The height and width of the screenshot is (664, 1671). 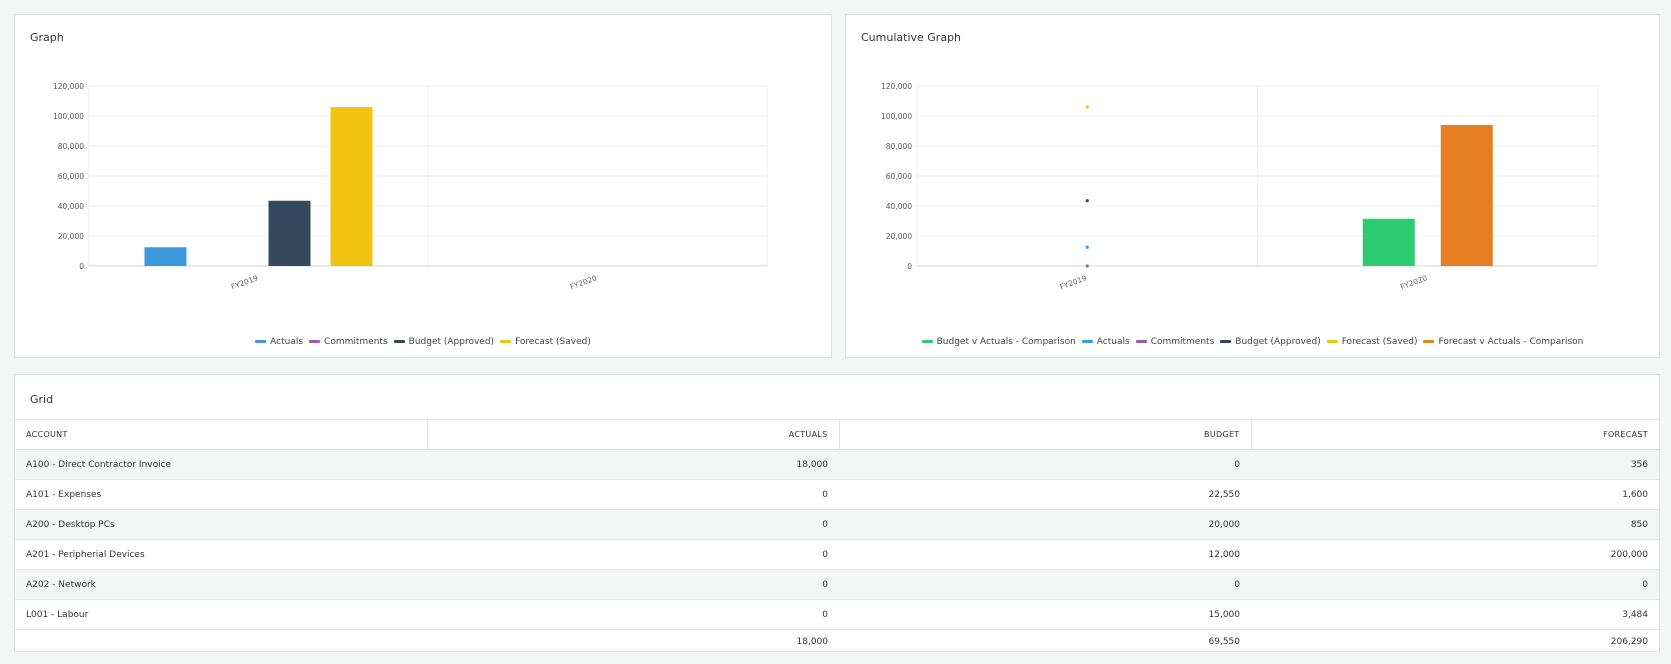 I want to click on total-forecast: 206,290, so click(x=1629, y=641).